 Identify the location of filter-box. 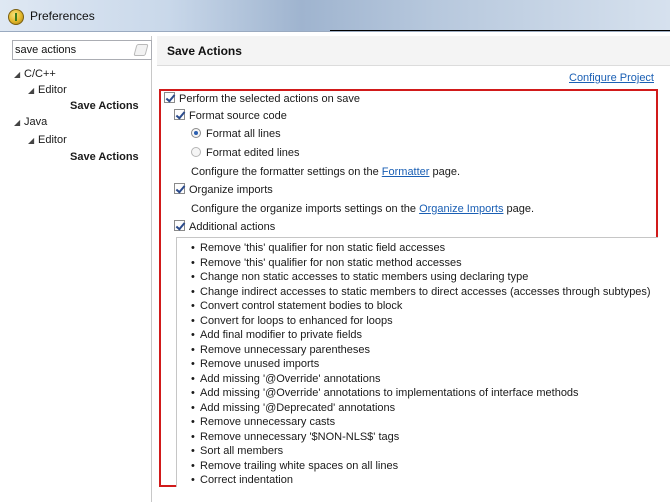
(82, 50).